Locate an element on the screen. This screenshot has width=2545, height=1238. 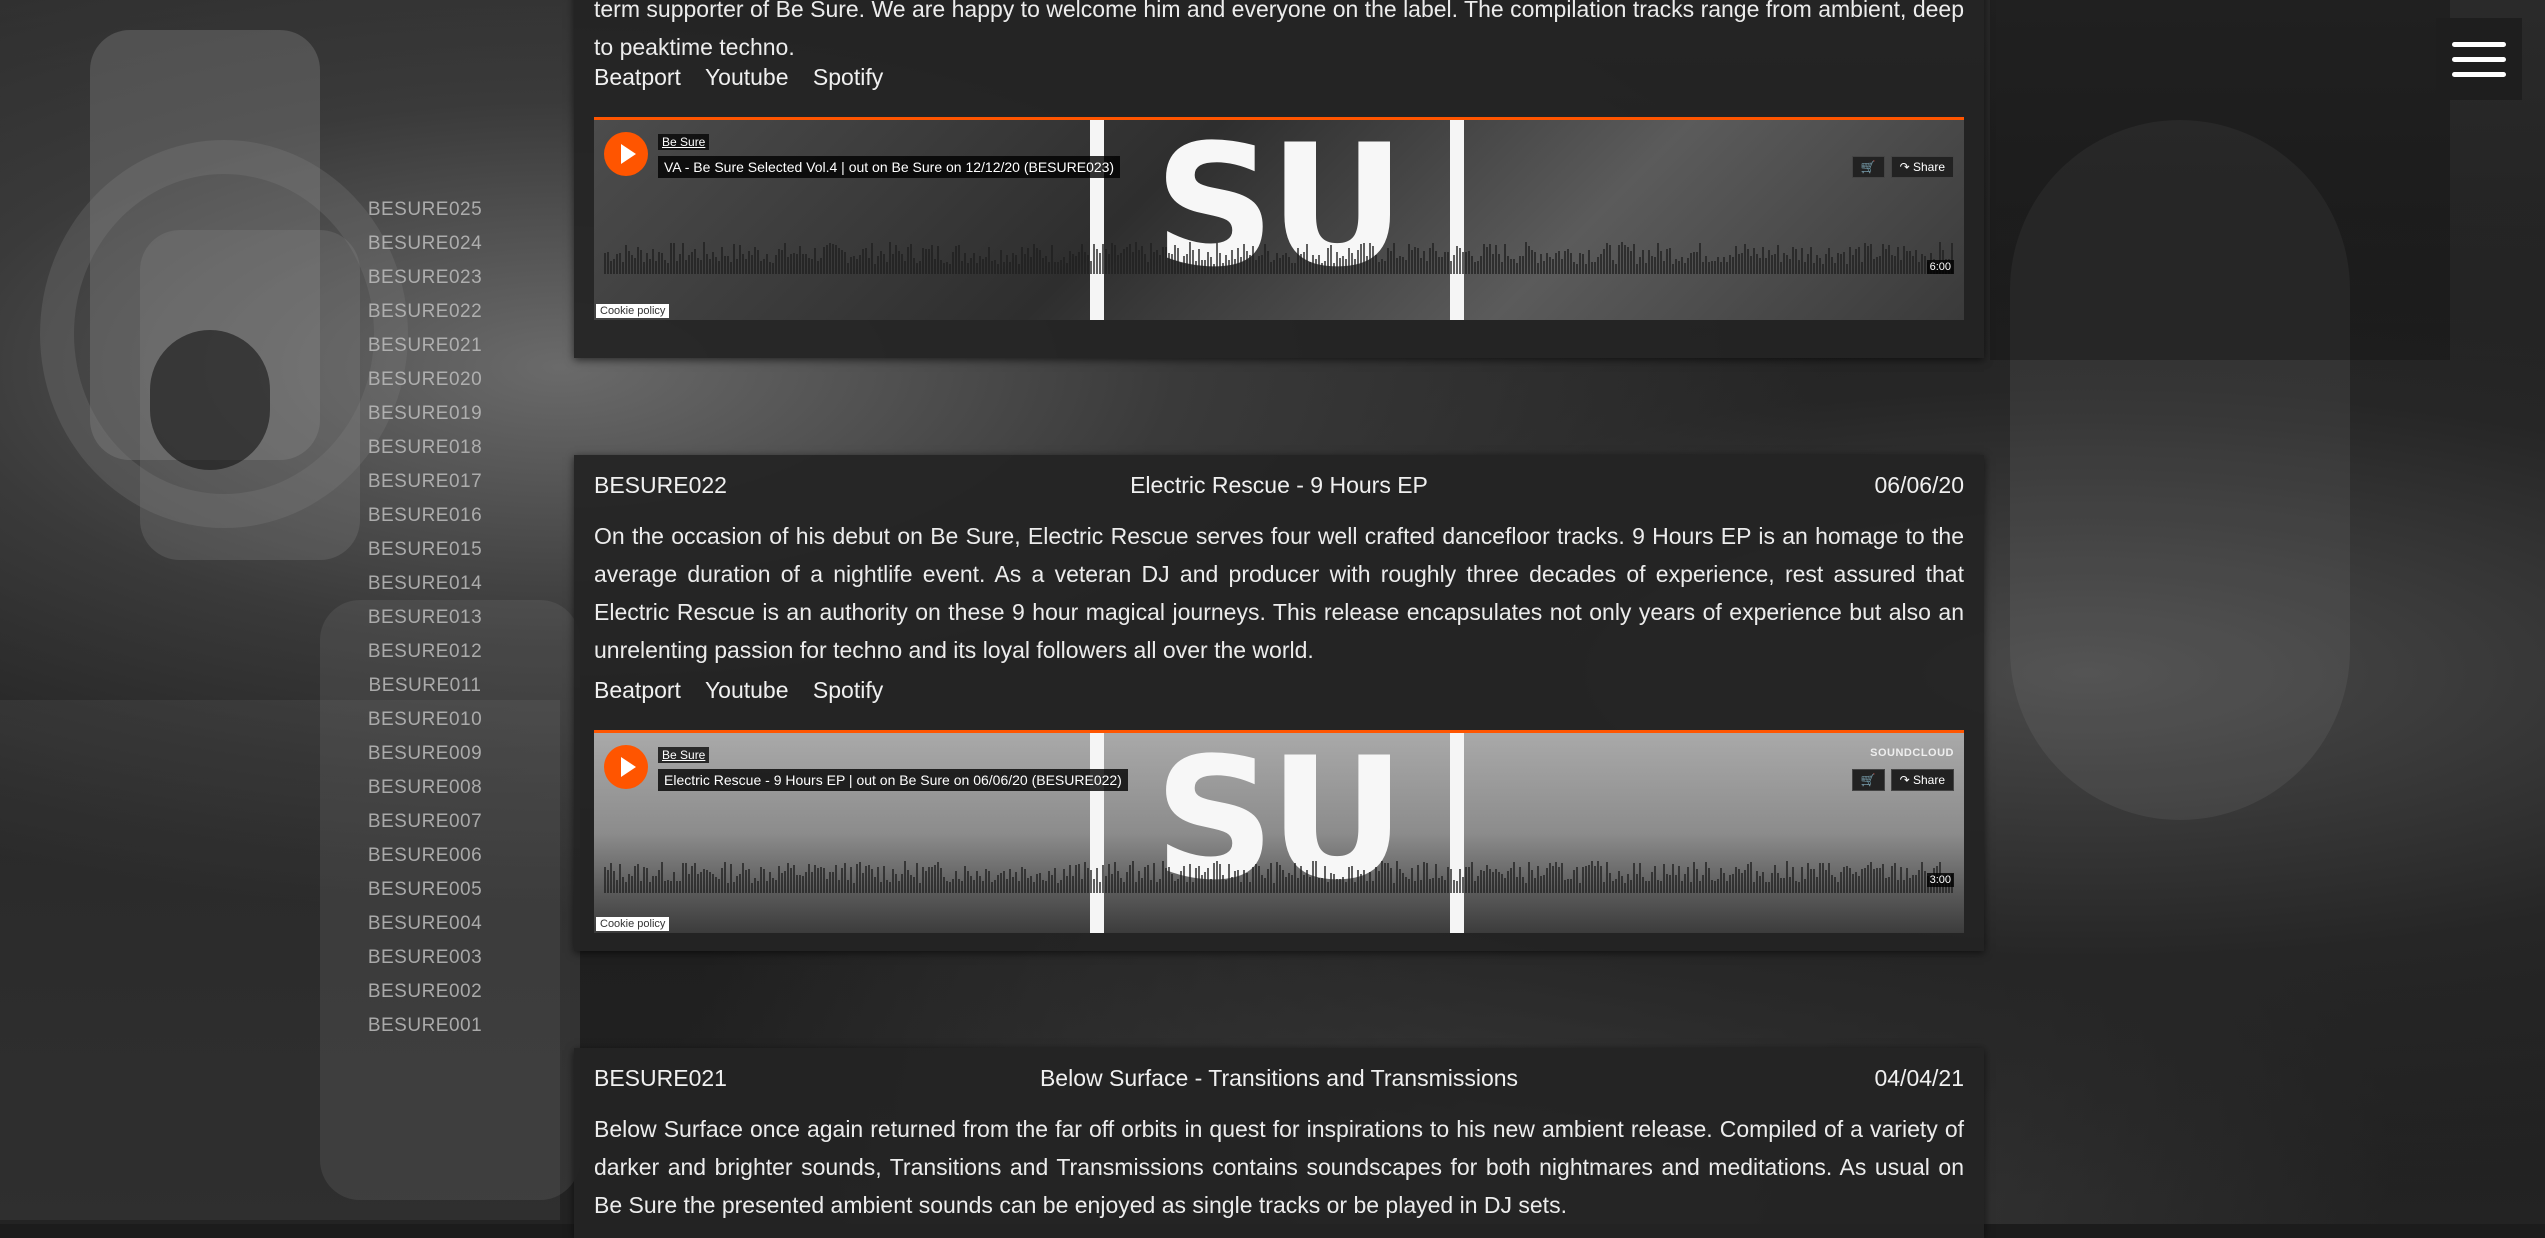
catalog-link: BESURE018 is located at coordinates (425, 448).